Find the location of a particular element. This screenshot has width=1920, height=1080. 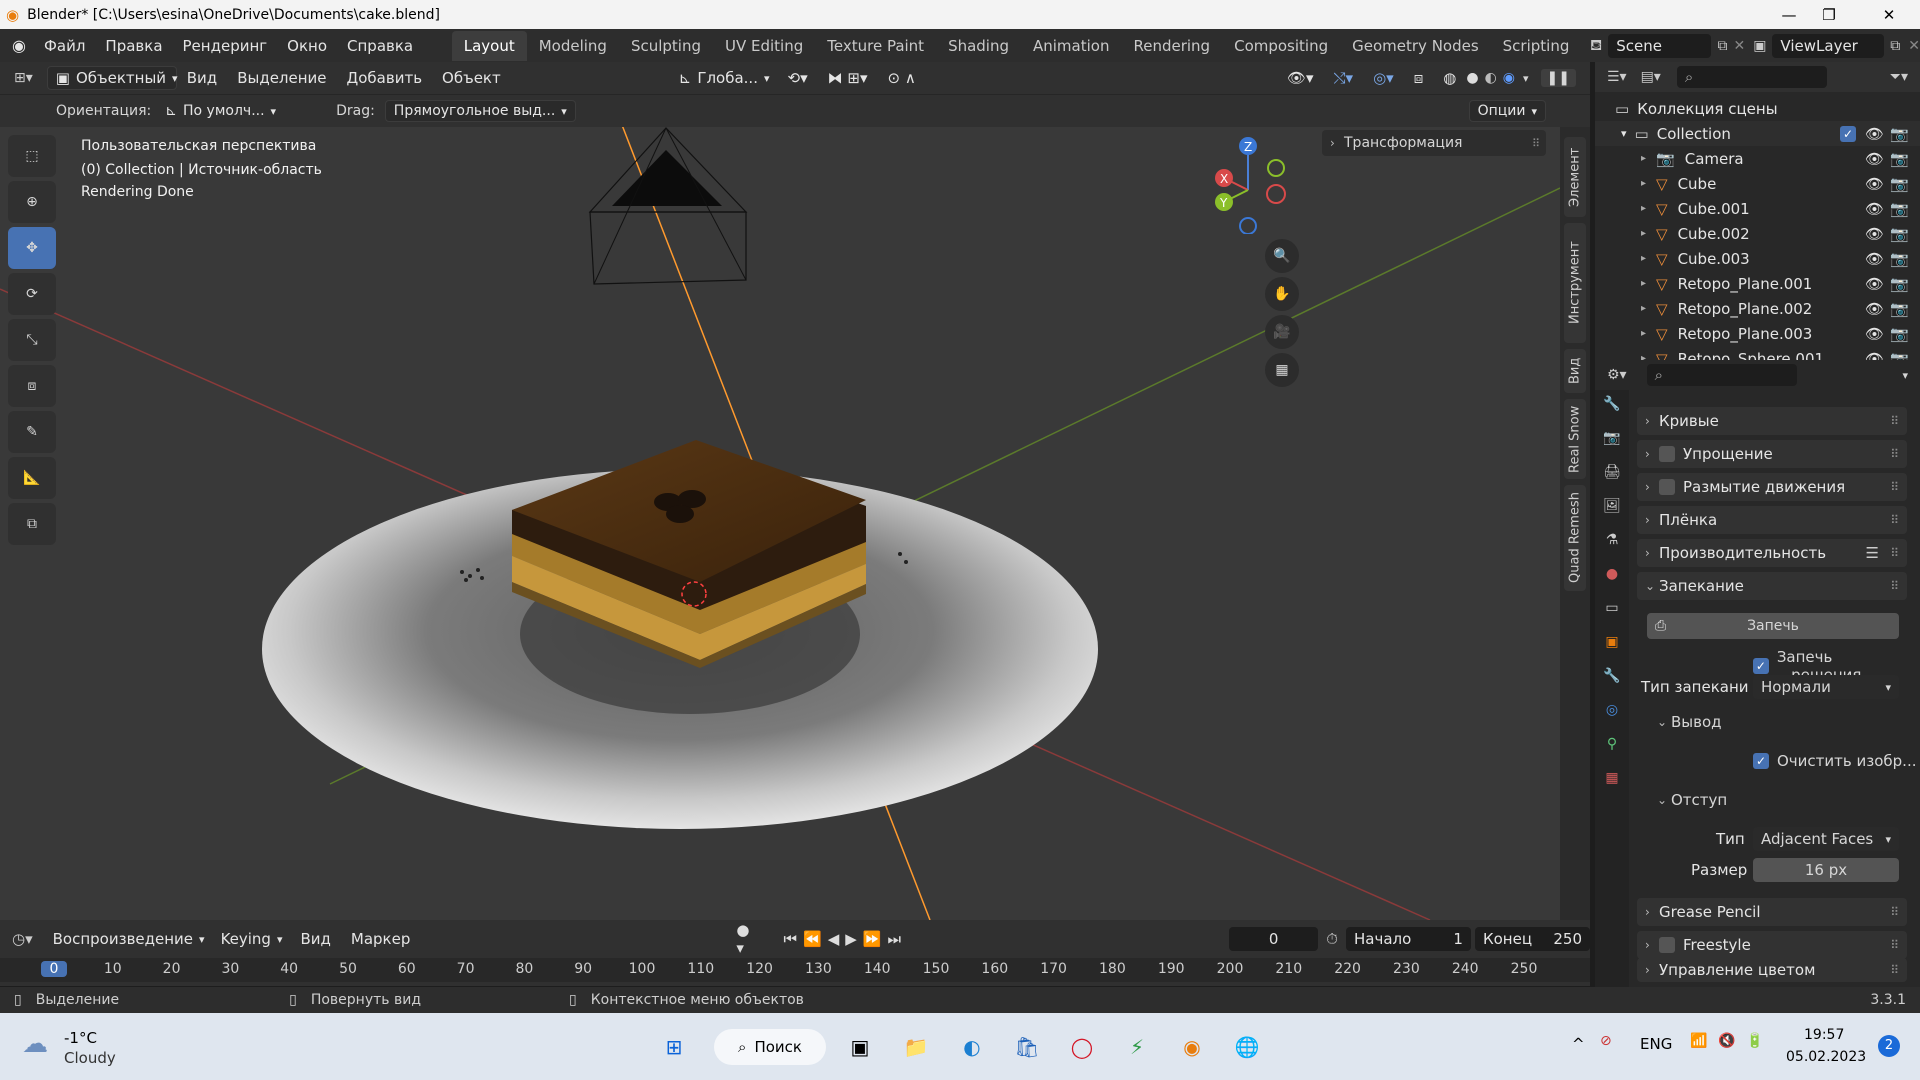

pivot-point-icon: ⟲▾ is located at coordinates (798, 78).